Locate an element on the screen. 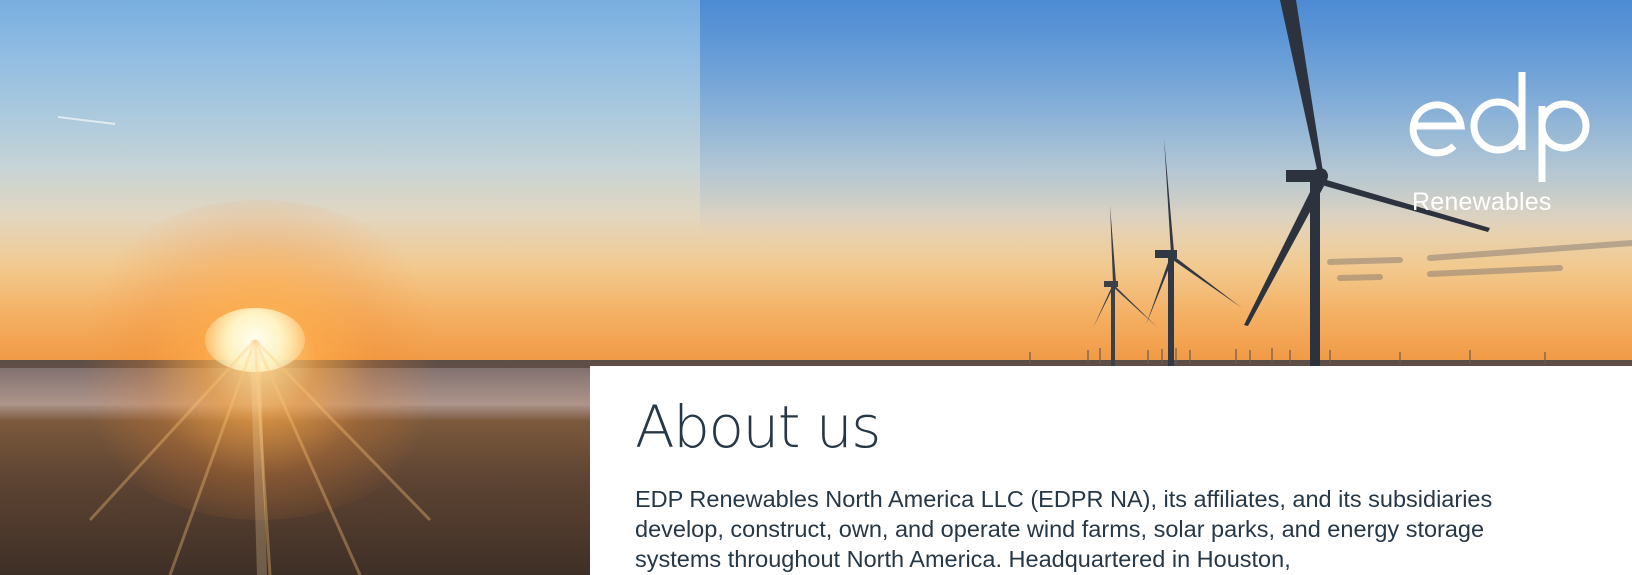  logo-subtitle: Renewables is located at coordinates (1482, 202).